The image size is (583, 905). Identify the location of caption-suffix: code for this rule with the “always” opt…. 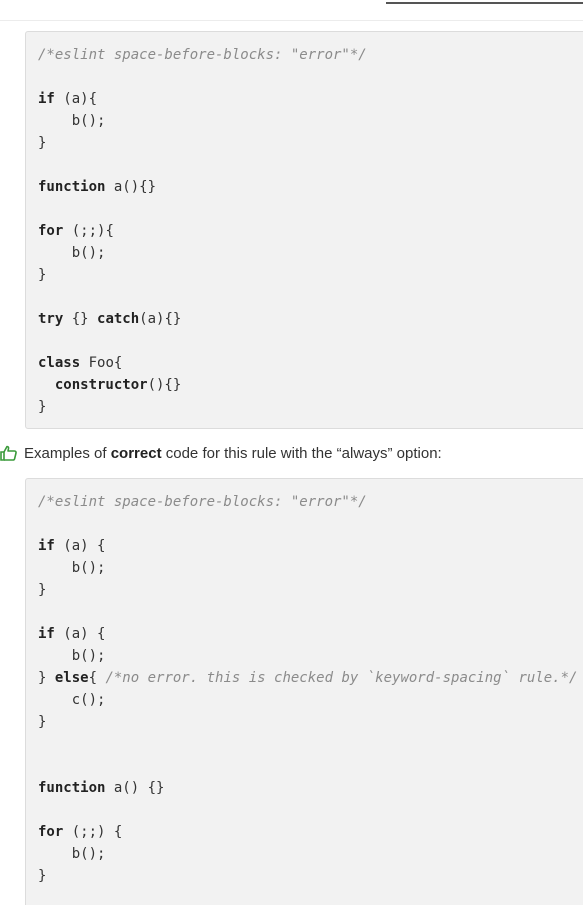
(301, 453).